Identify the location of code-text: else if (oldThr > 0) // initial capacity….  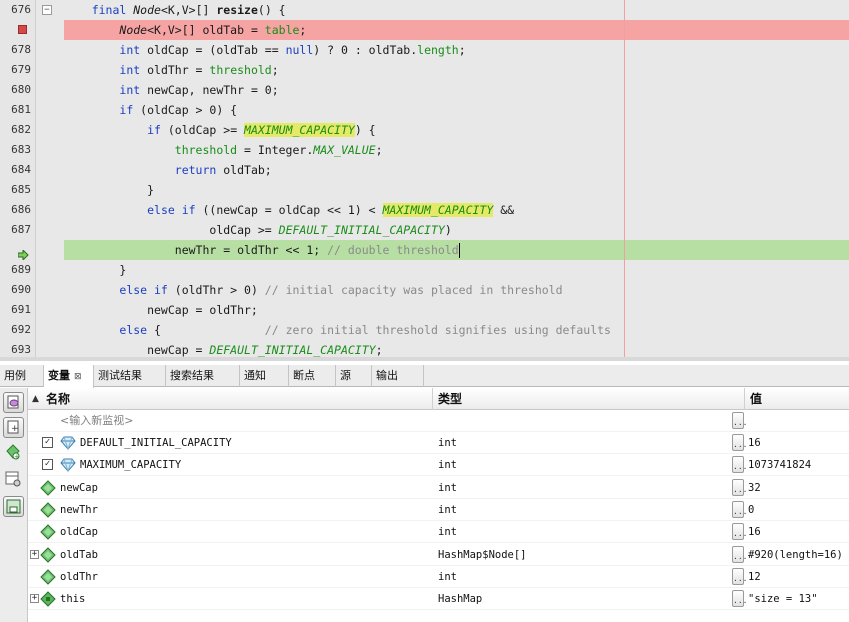
(313, 290).